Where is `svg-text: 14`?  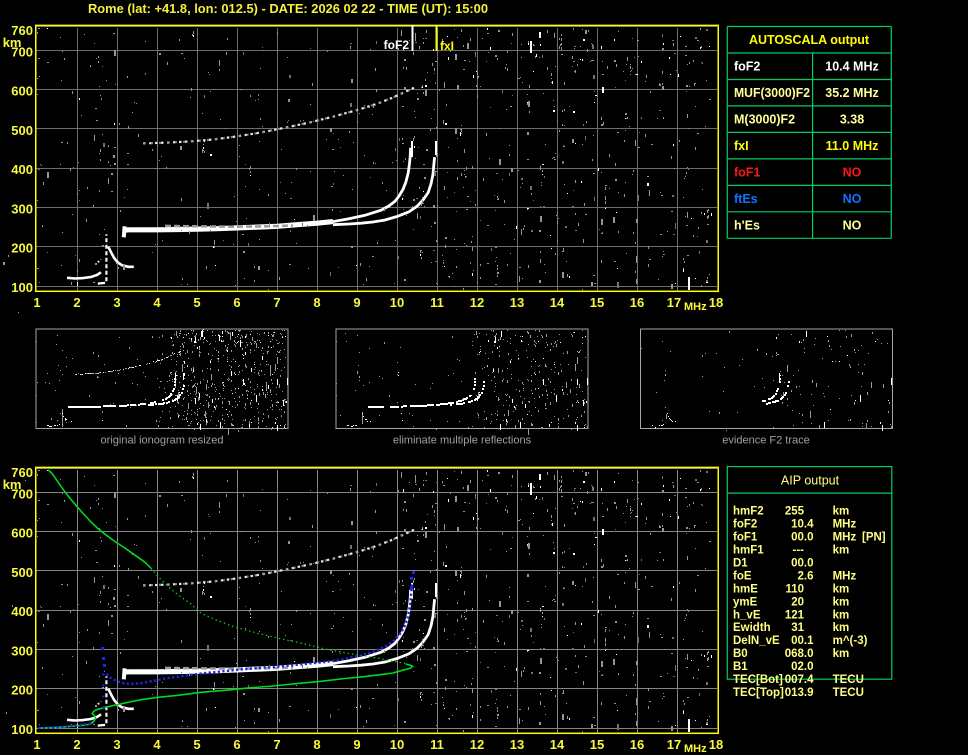 svg-text: 14 is located at coordinates (557, 744).